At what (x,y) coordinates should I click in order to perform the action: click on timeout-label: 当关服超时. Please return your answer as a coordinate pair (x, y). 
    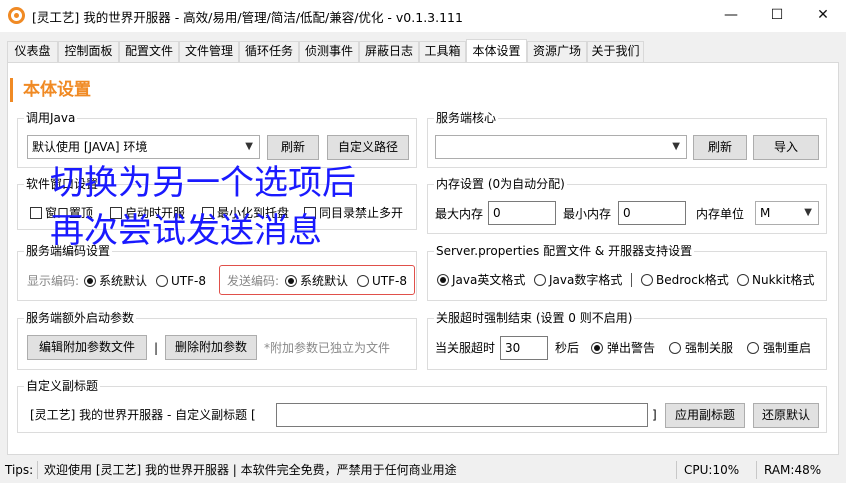
    Looking at the image, I should click on (465, 348).